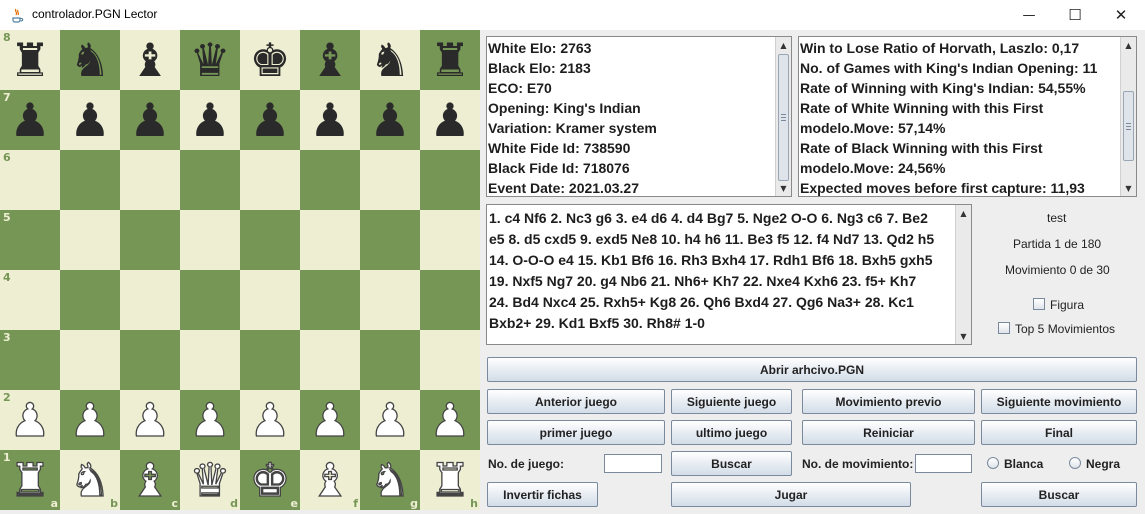  Describe the element at coordinates (963, 274) in the screenshot. I see `moves-scrollbar: ▲ ▼` at that location.